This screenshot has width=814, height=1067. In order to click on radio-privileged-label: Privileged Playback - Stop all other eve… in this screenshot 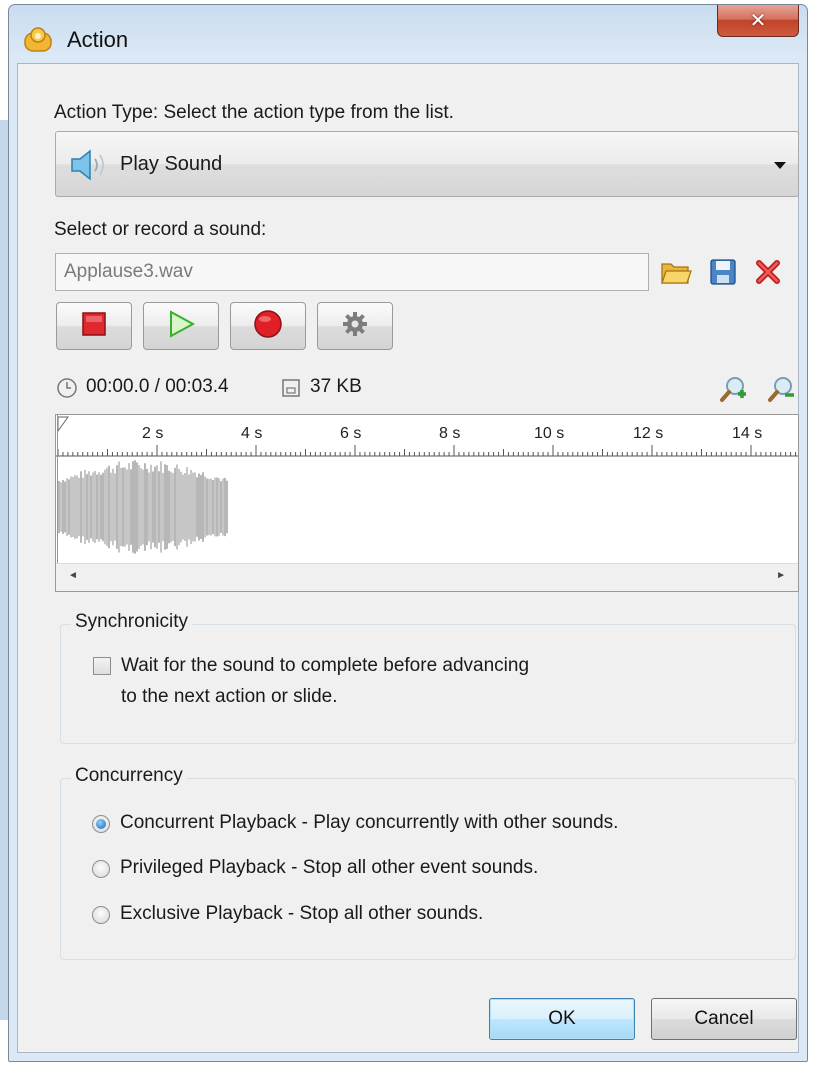, I will do `click(329, 868)`.